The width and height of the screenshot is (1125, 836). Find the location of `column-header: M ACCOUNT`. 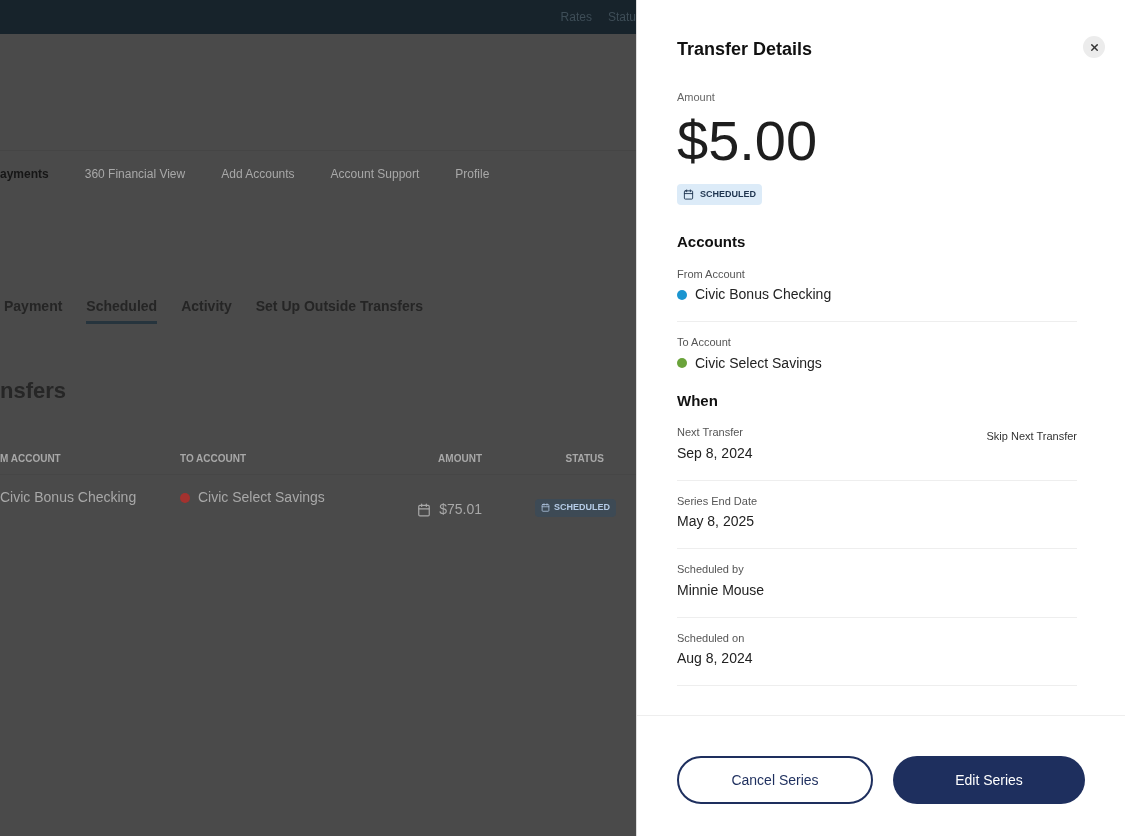

column-header: M ACCOUNT is located at coordinates (31, 459).